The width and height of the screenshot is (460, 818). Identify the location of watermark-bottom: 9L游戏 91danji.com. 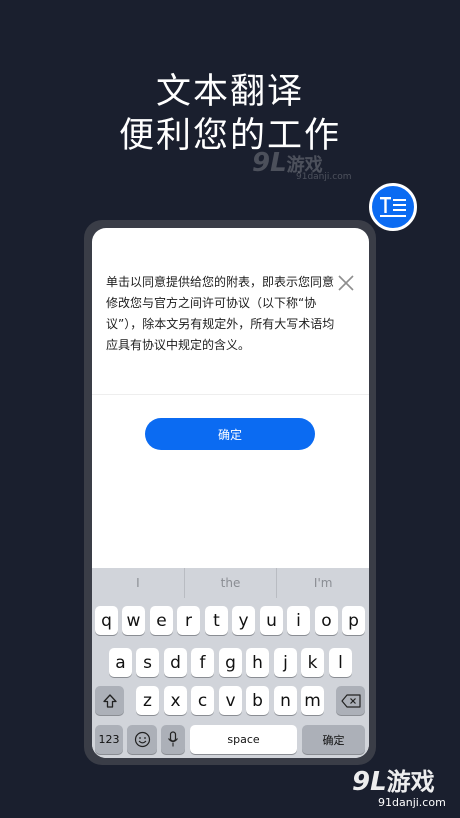
(402, 787).